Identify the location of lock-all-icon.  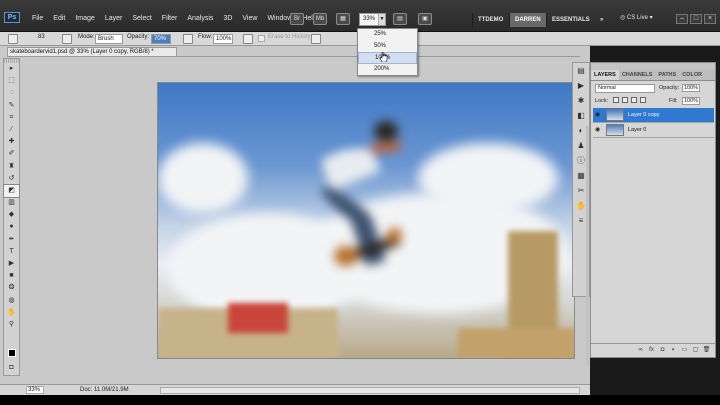
(643, 100).